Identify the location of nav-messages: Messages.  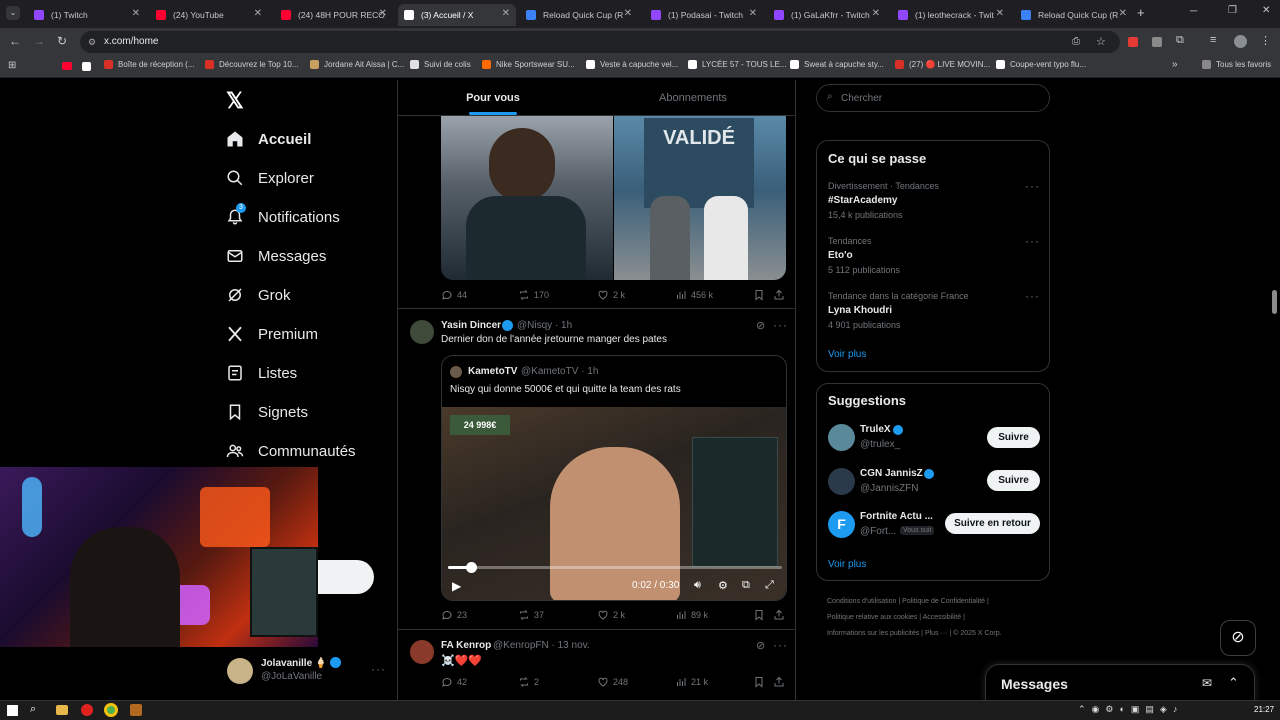
(276, 256).